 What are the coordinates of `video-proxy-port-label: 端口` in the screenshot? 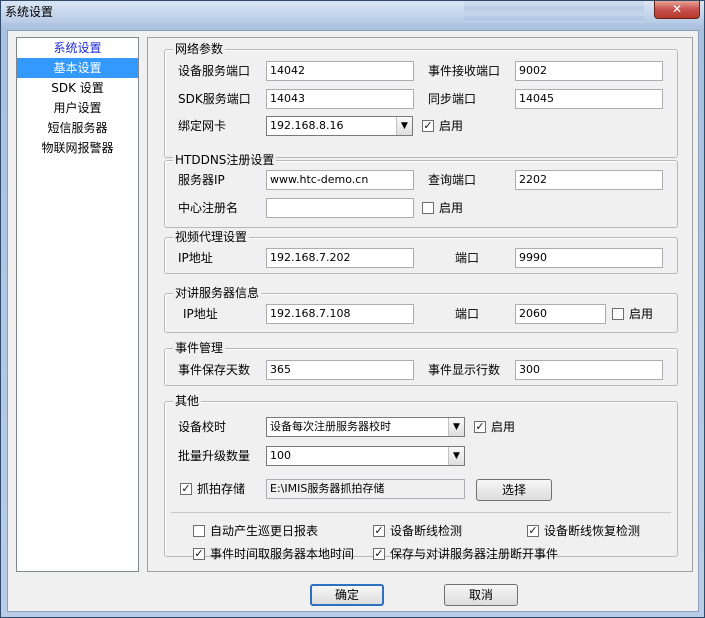 It's located at (467, 258).